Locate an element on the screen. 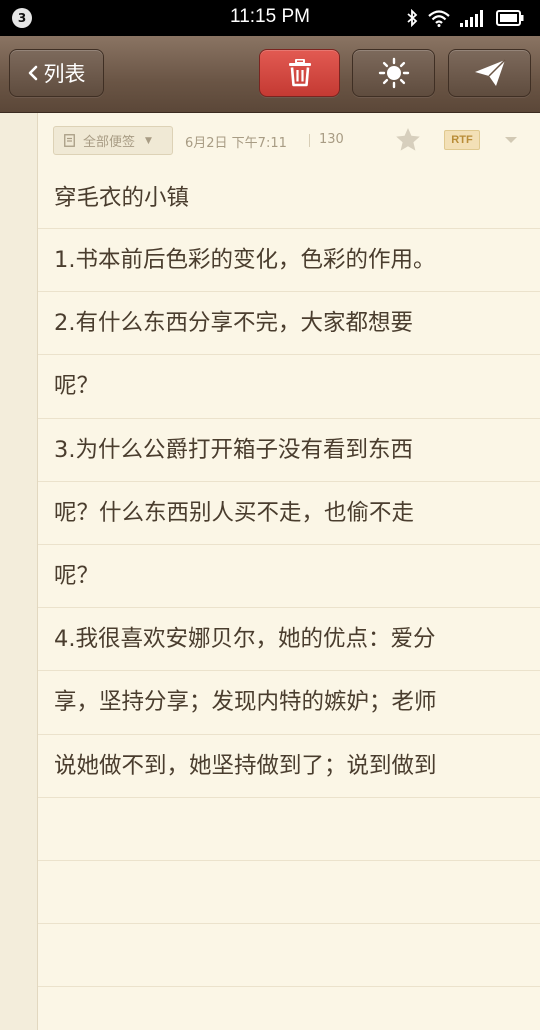  note-line: 说她做不到，她坚持做到了；说到做到 is located at coordinates (289, 766).